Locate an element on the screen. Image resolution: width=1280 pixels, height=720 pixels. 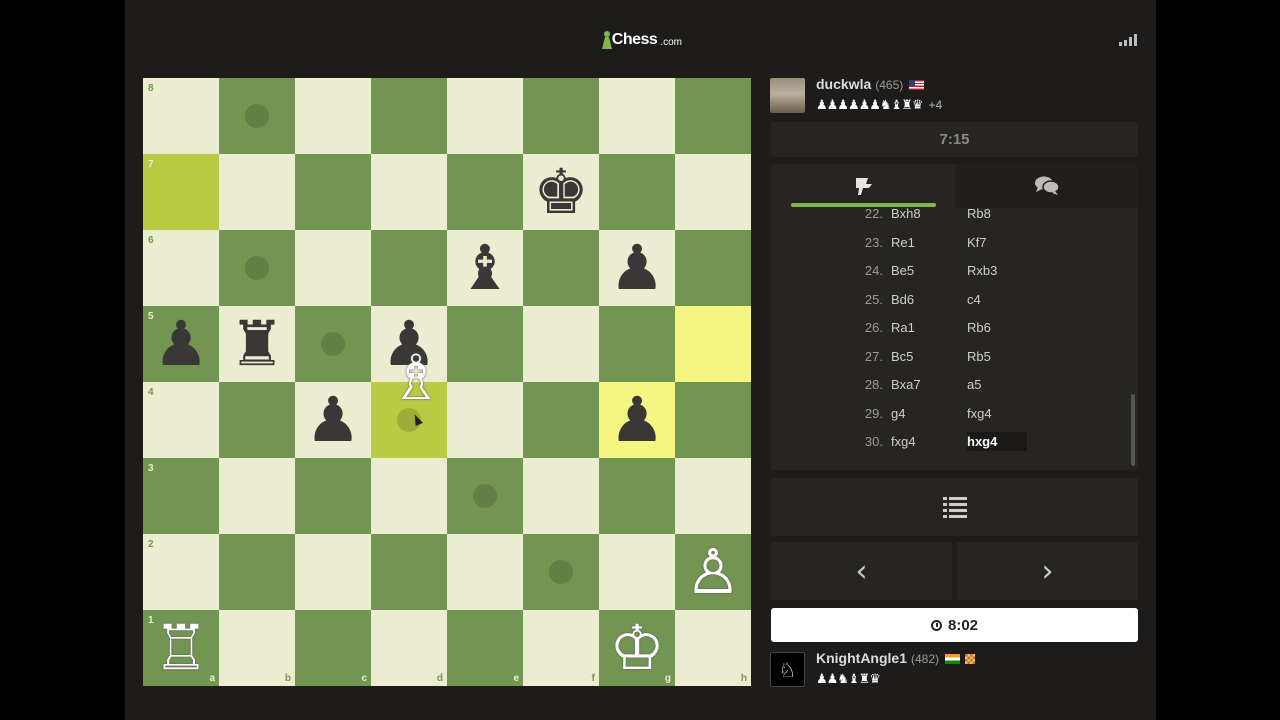
square-f2 is located at coordinates (561, 572).